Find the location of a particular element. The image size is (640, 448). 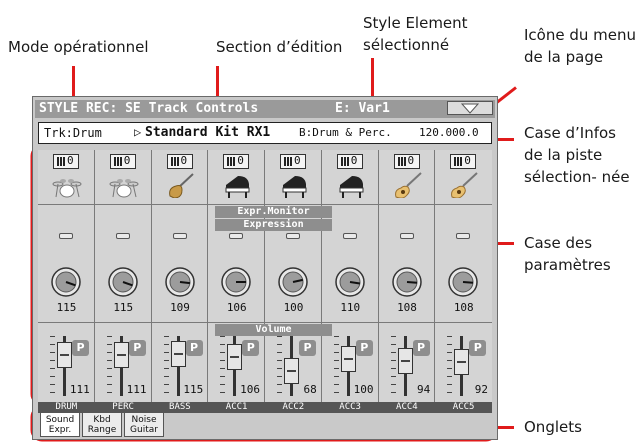

track-column: 0 108 P 94 is located at coordinates (407, 276).